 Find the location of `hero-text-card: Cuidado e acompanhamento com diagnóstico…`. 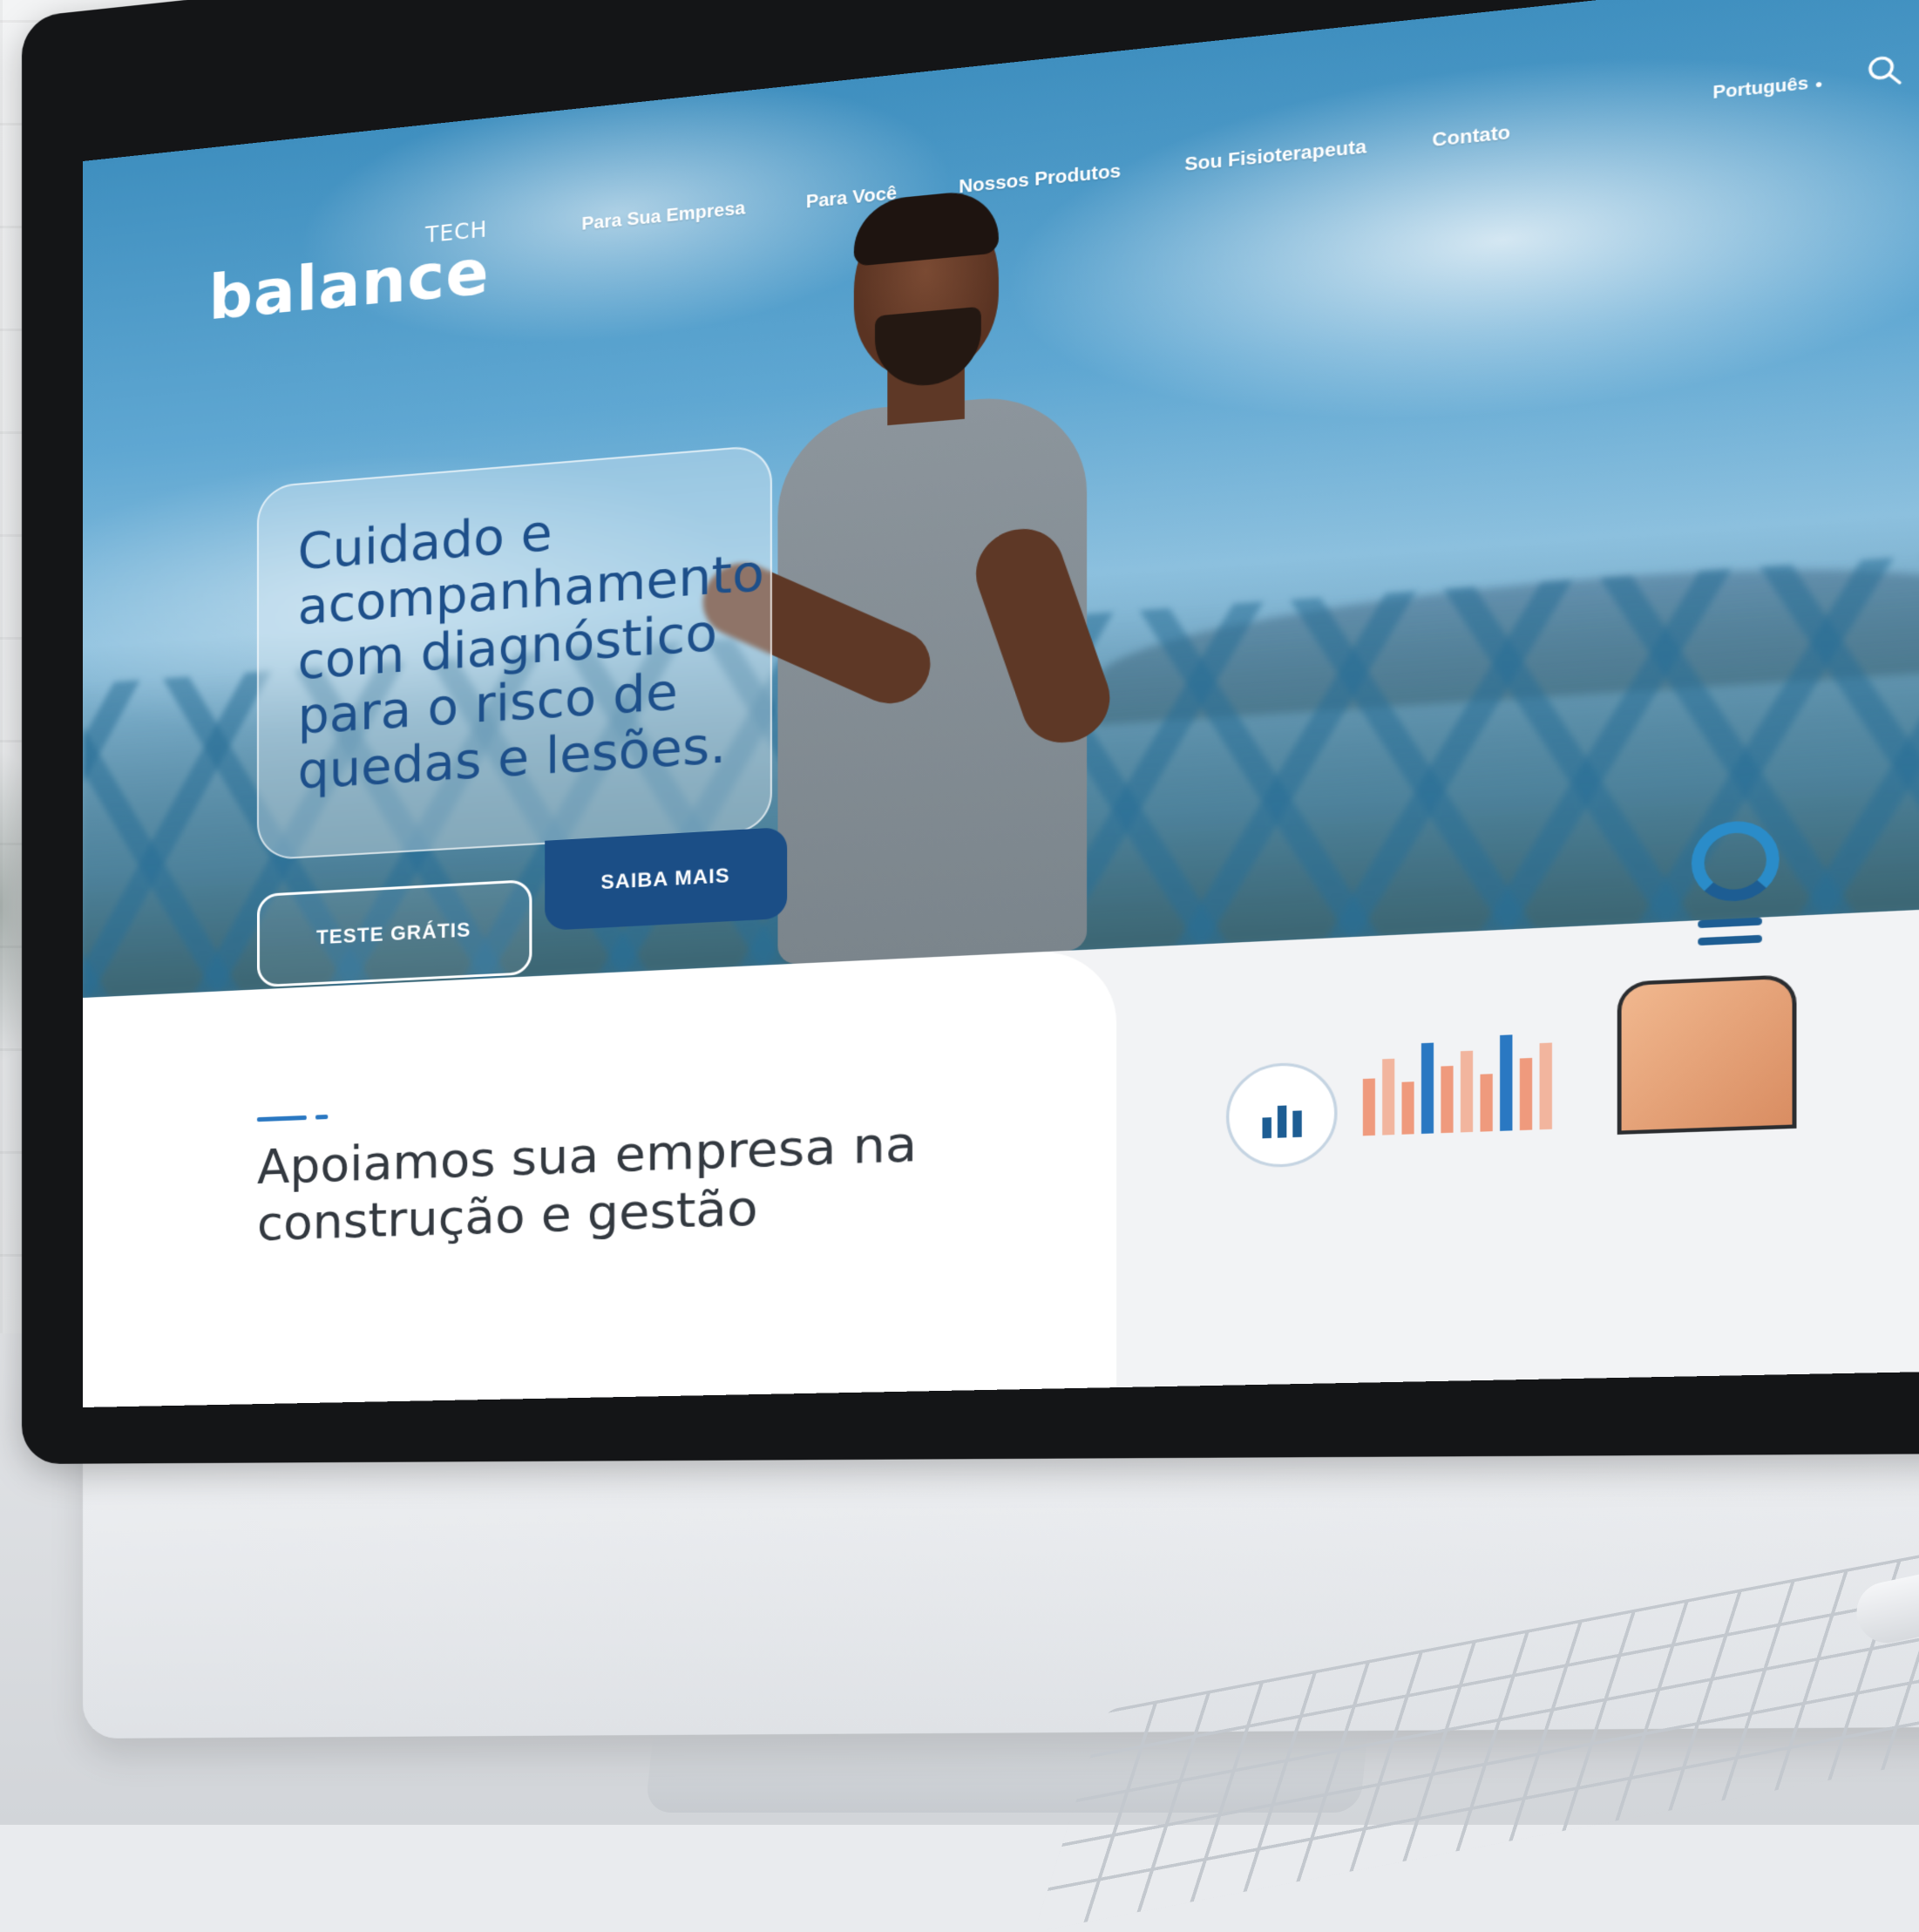

hero-text-card: Cuidado e acompanhamento com diagnóstico… is located at coordinates (514, 652).